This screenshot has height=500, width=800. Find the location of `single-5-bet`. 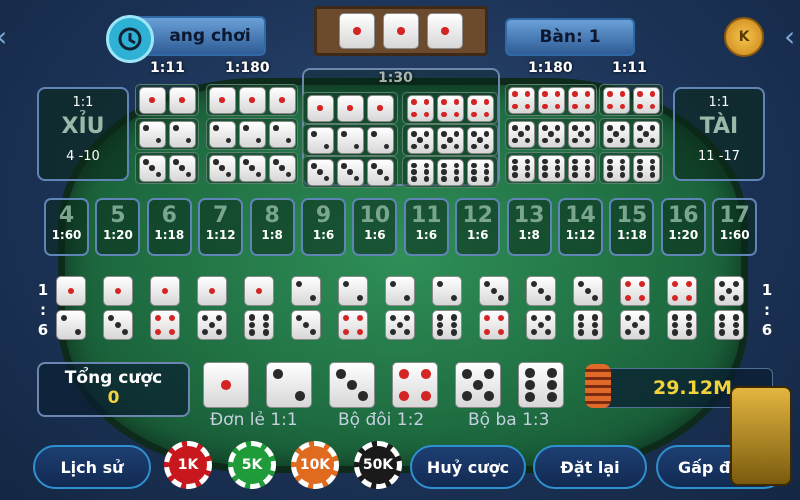

single-5-bet is located at coordinates (478, 385).